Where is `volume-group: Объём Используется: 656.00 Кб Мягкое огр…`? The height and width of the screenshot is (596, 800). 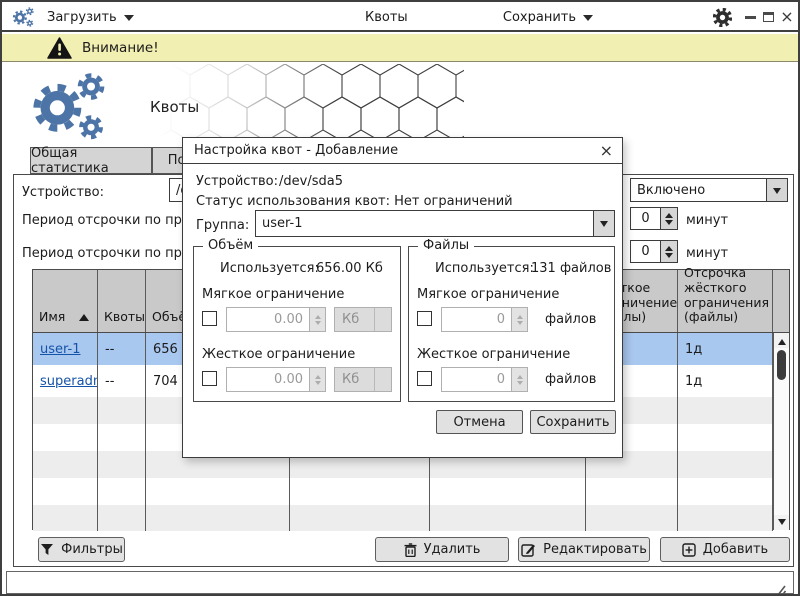
volume-group: Объём Используется: 656.00 Кб Мягкое огр… is located at coordinates (297, 320).